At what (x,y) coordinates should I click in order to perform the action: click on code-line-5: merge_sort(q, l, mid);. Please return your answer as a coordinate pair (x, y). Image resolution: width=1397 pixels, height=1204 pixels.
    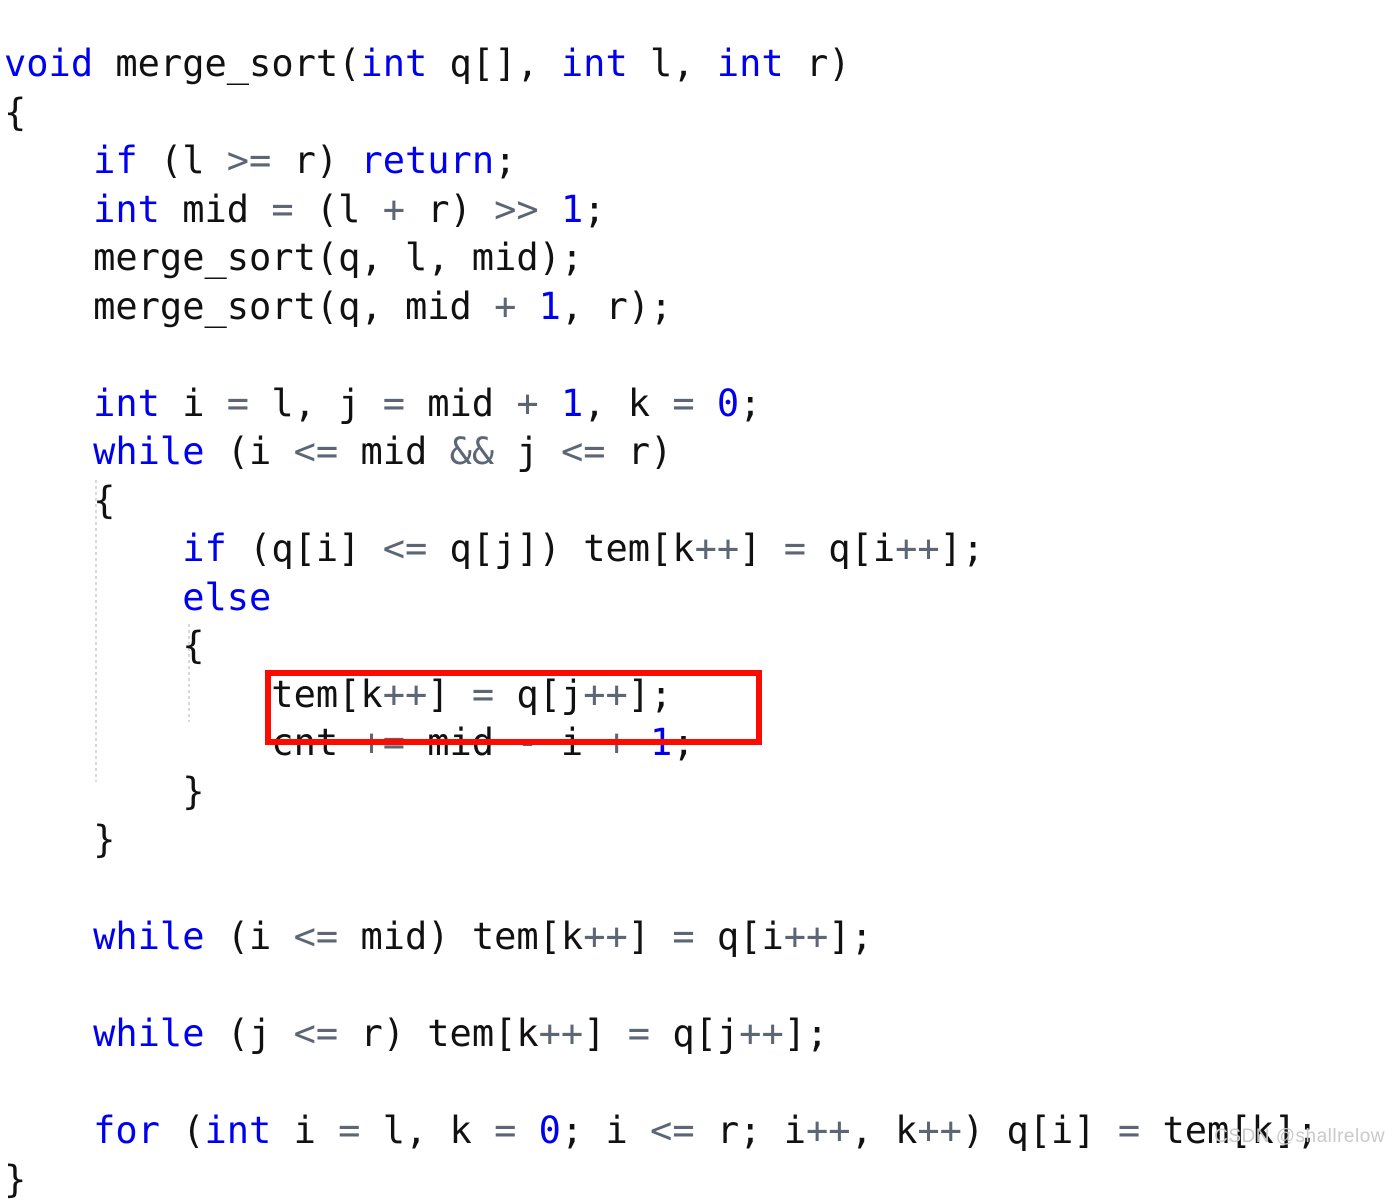
    Looking at the image, I should click on (661, 258).